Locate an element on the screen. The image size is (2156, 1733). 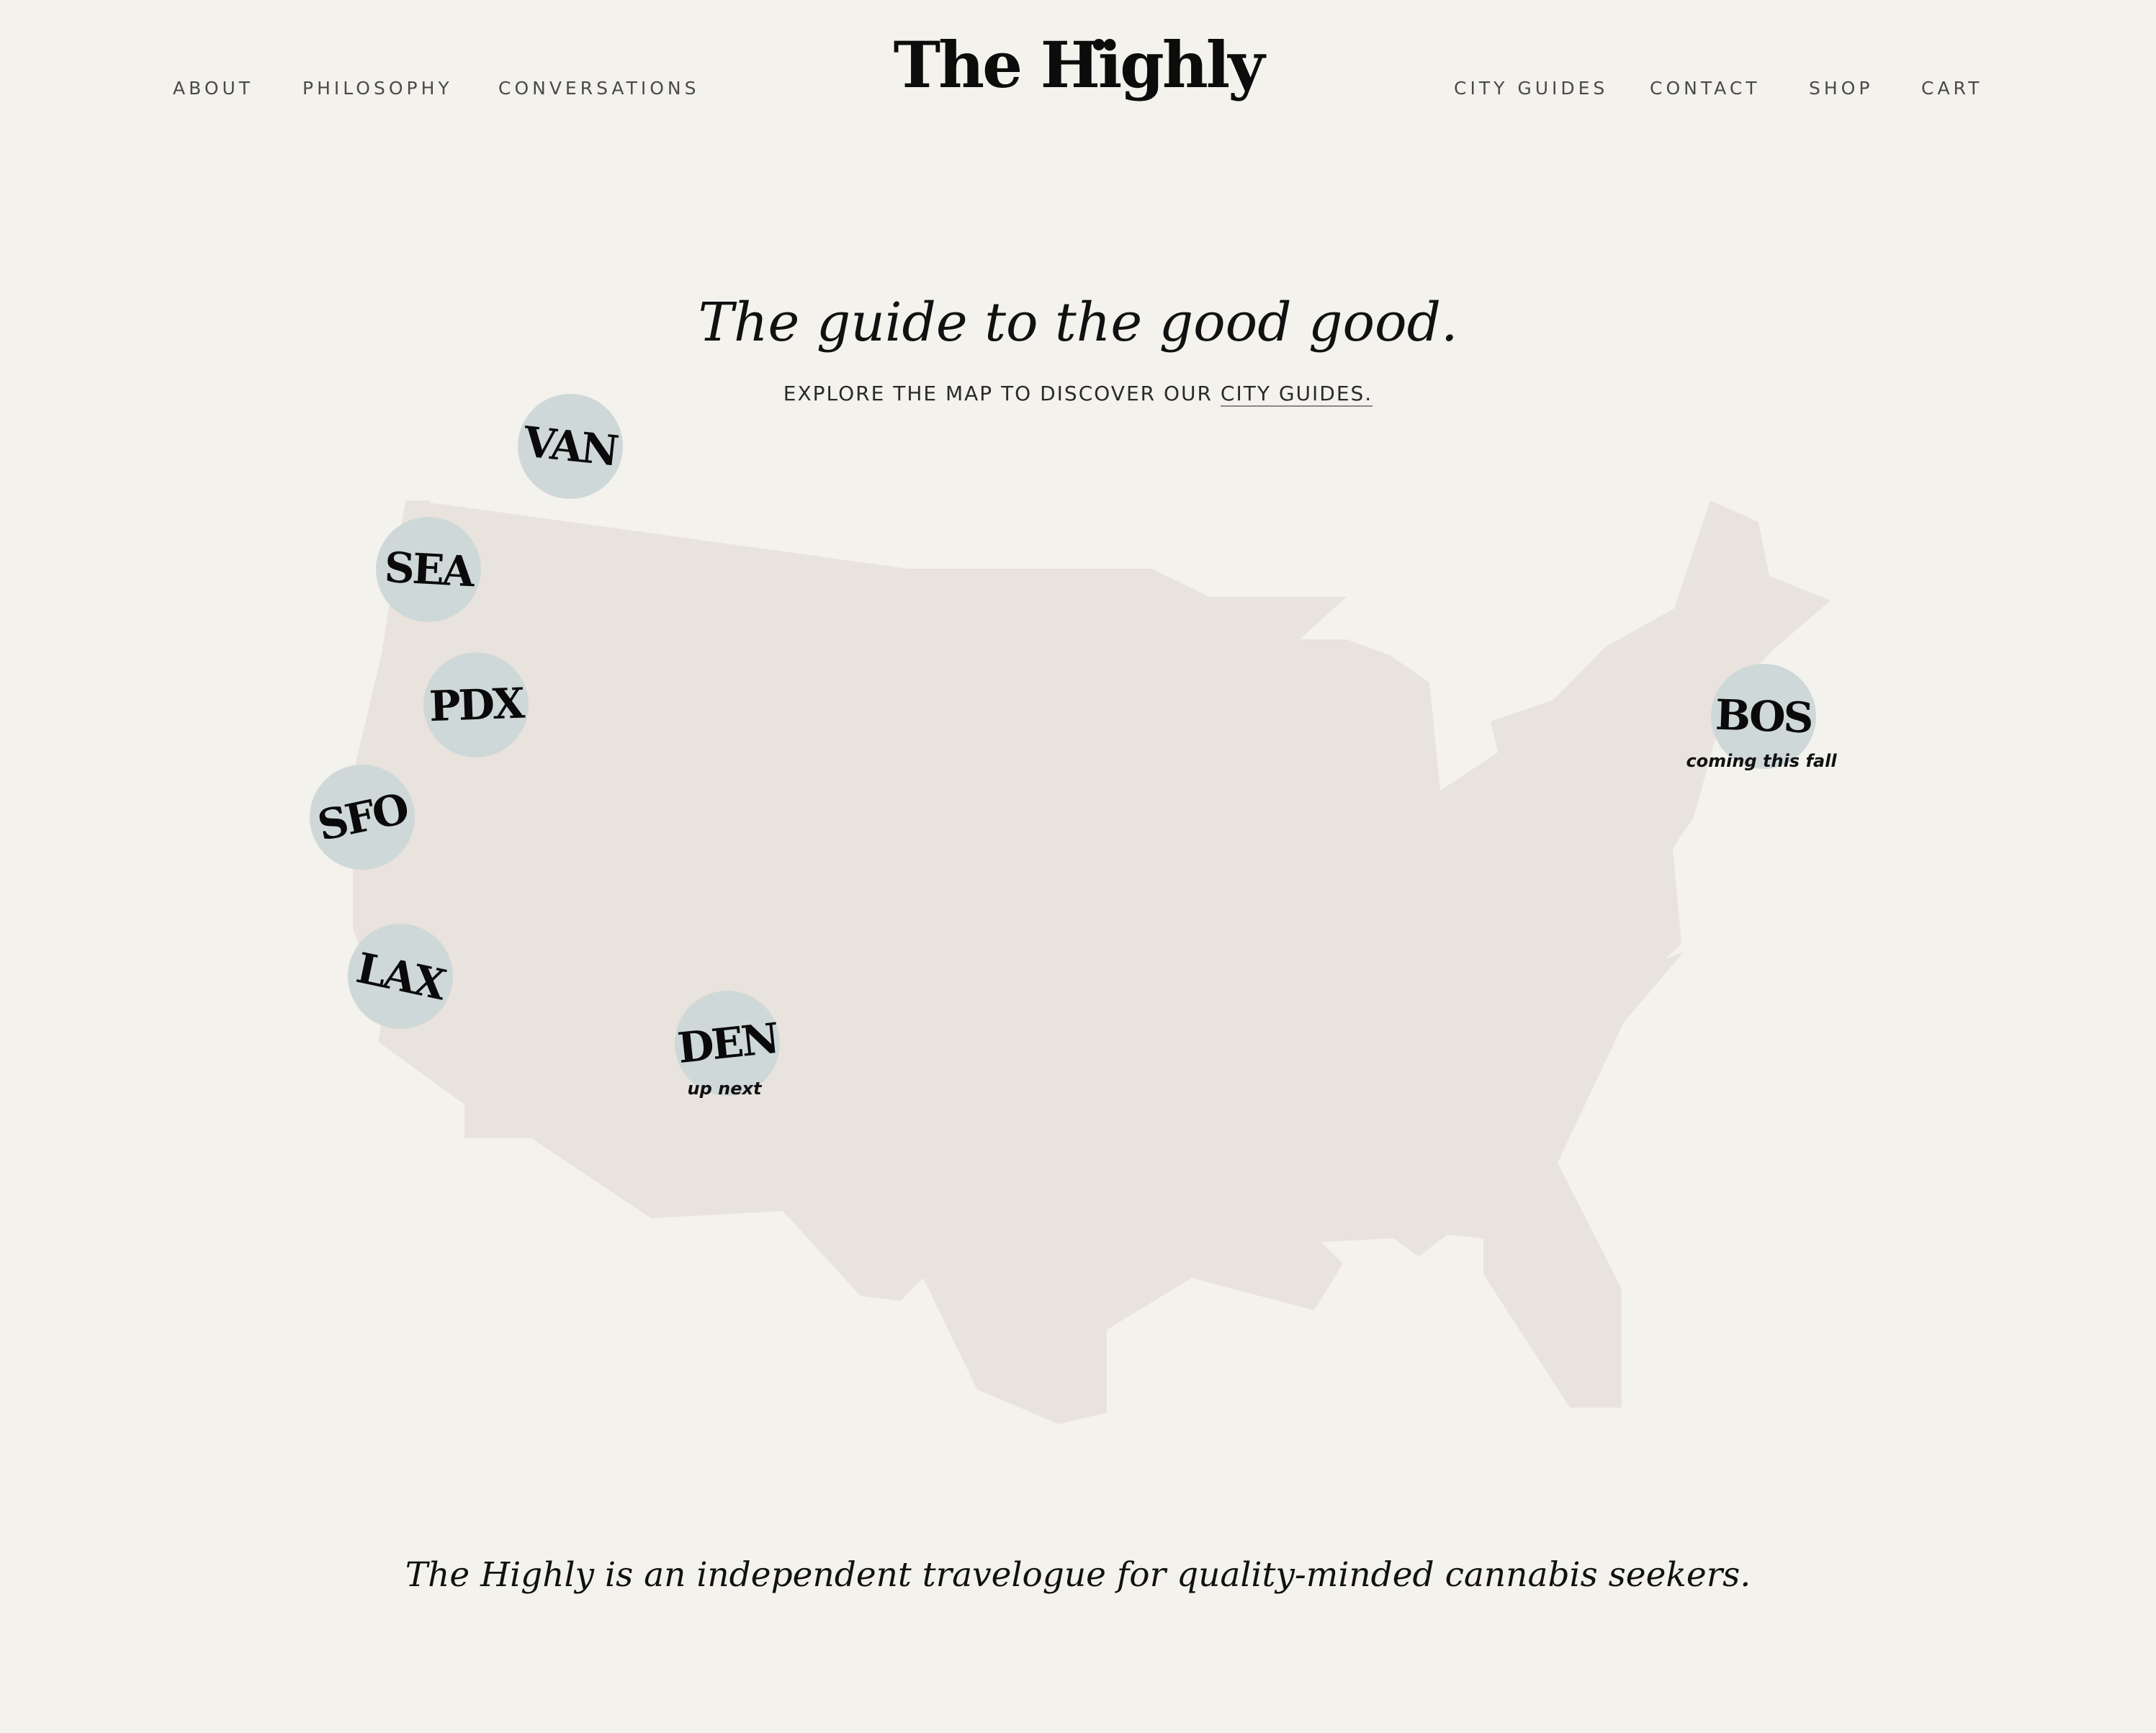
city-pin-lax: LAX is located at coordinates (401, 977).